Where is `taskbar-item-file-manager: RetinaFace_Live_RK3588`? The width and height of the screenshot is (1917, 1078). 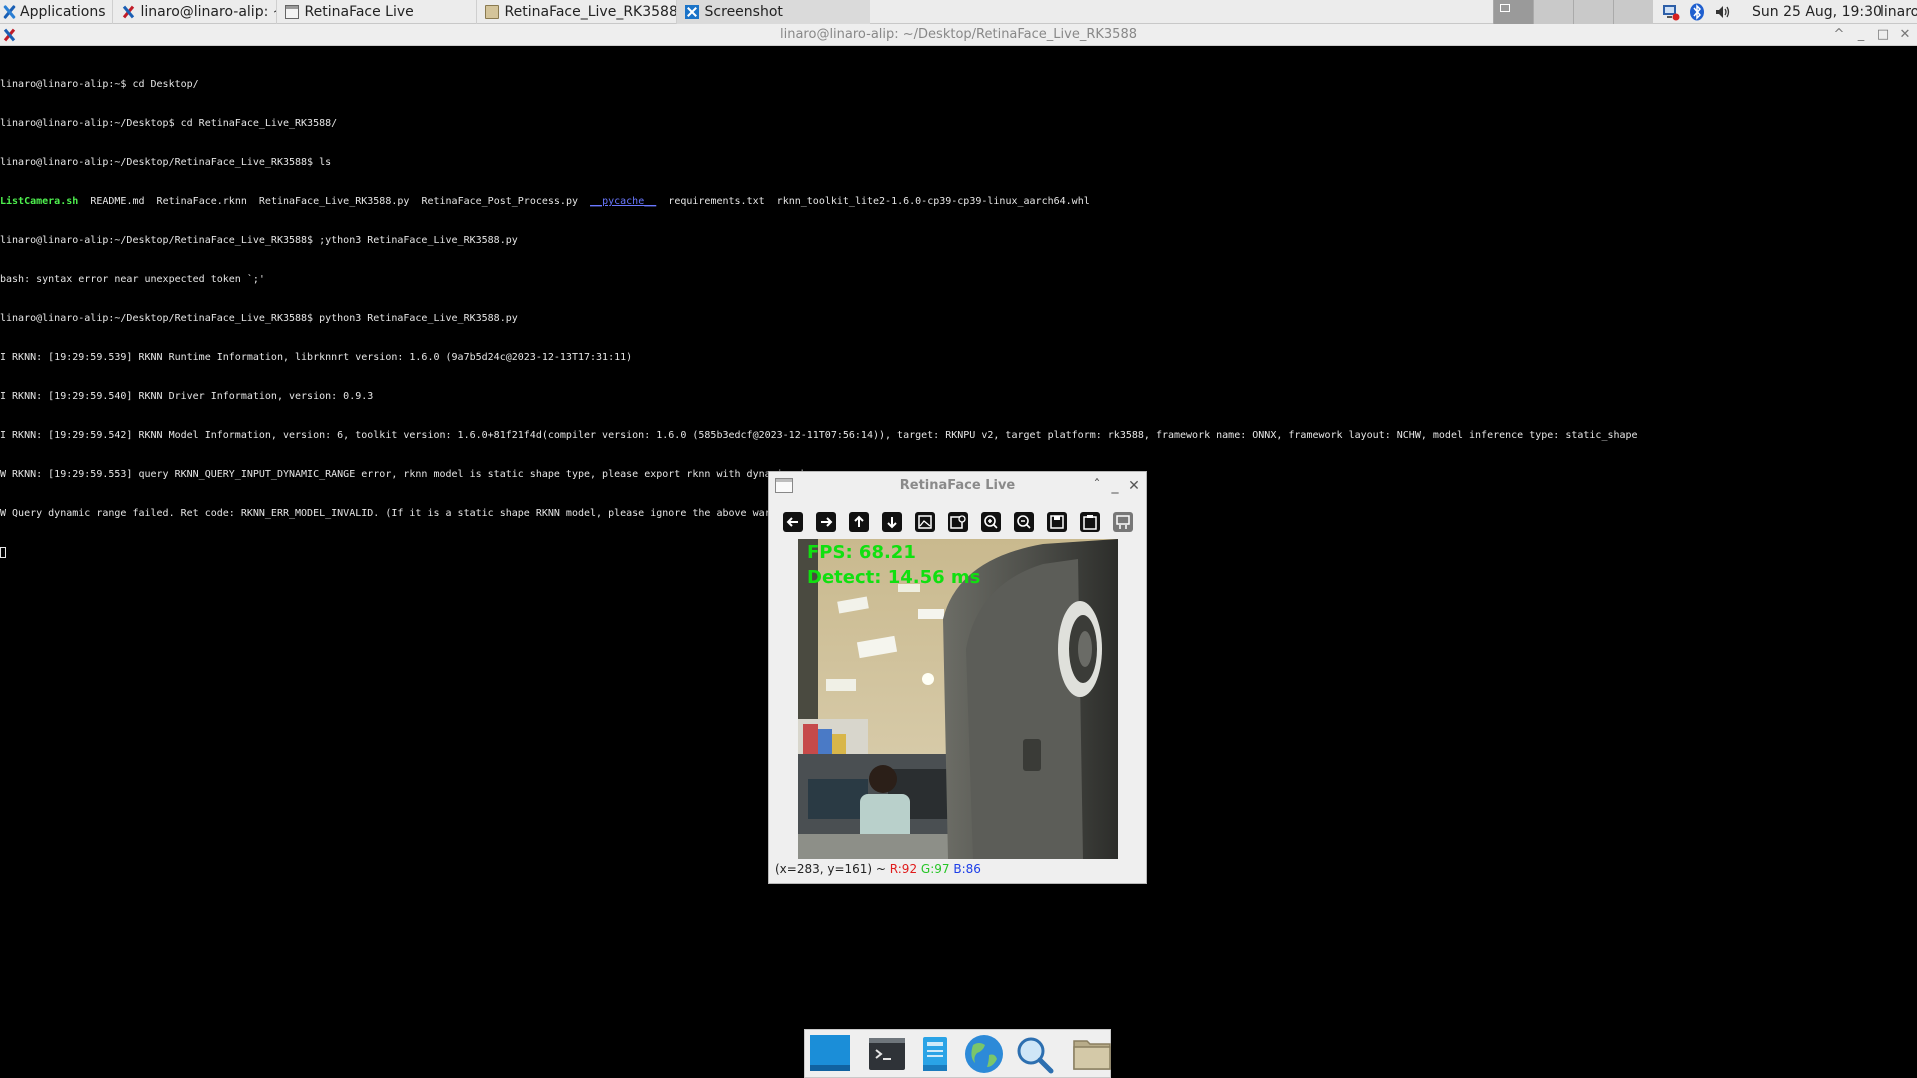
taskbar-item-file-manager: RetinaFace_Live_RK3588 is located at coordinates (575, 12).